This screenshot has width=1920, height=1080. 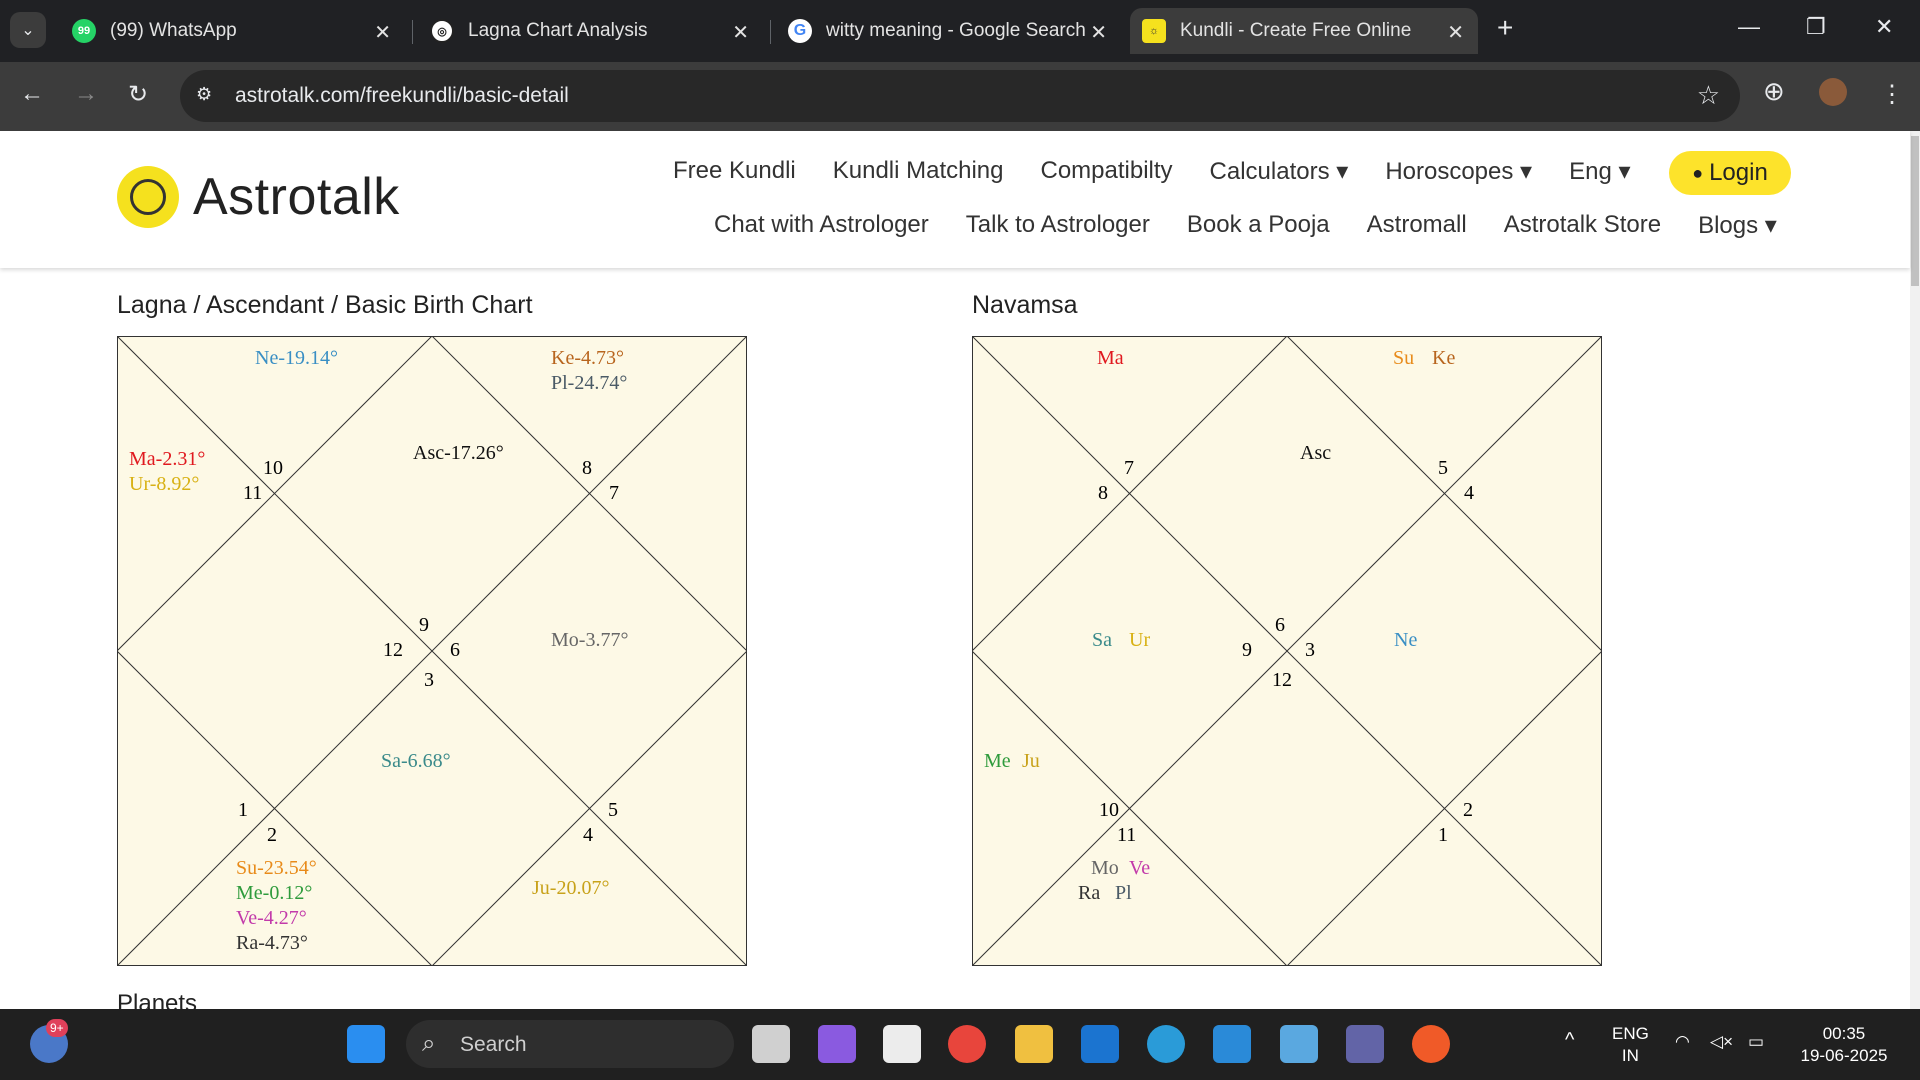 I want to click on teams-icon, so click(x=1365, y=1044).